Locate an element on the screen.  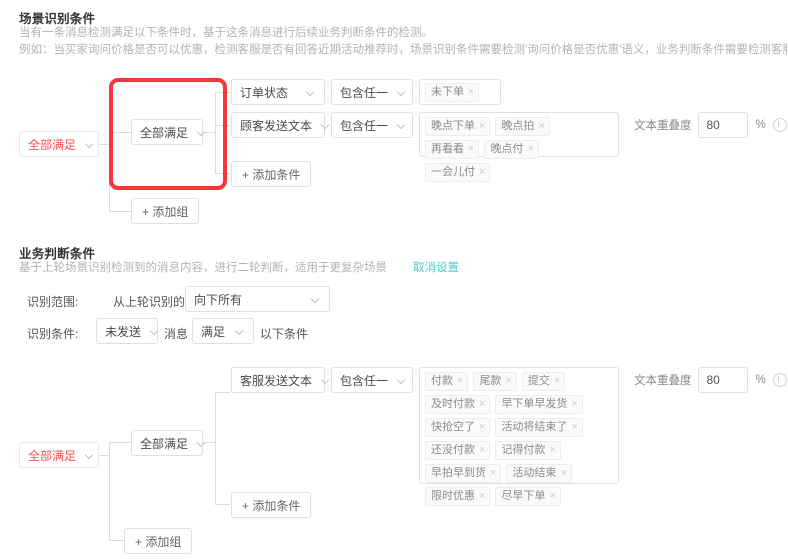
scene-row1-field-select: 顾客发送文本 is located at coordinates (278, 125).